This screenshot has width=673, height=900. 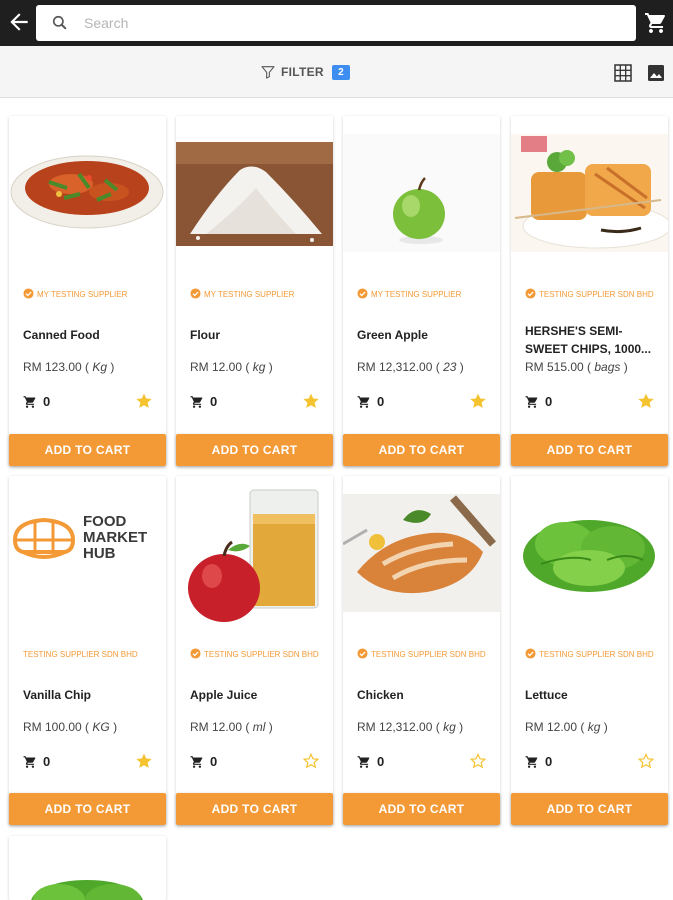 What do you see at coordinates (254, 193) in the screenshot?
I see `flour-image` at bounding box center [254, 193].